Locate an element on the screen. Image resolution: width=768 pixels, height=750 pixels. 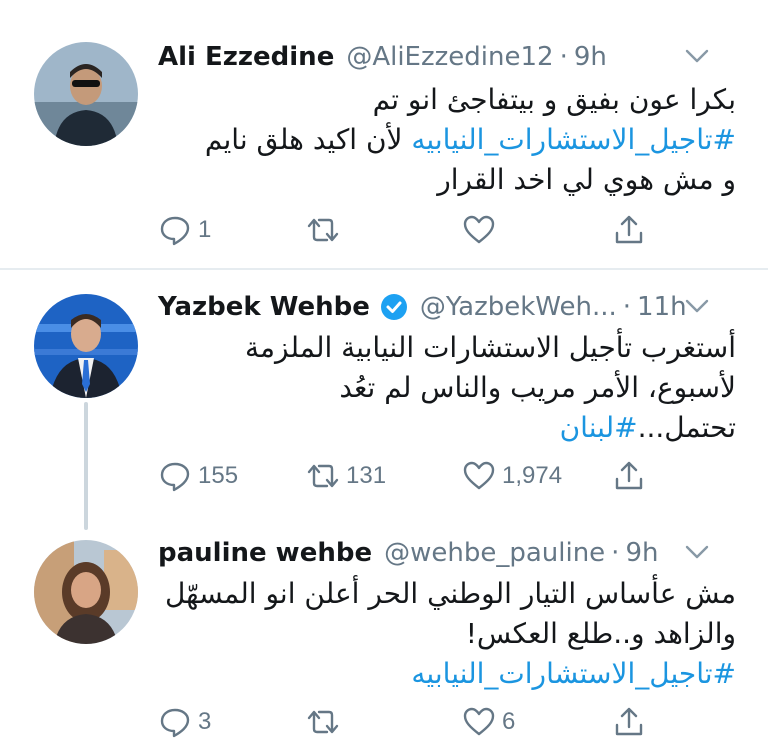
tweet-header: Yazbek Wehbe @YazbekWeh... · 11h is located at coordinates (448, 307).